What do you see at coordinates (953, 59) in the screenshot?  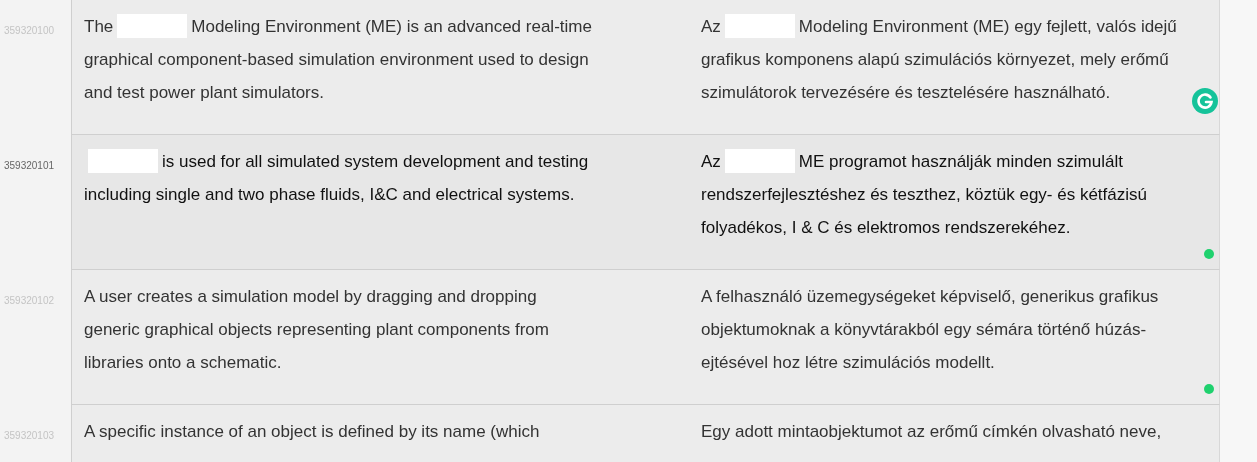 I see `segment-text: Az Modeling Environment (ME) egy fejlett, valós idejű grafikus komponens alapú szimulációs környezet, mely erőmű szimulátorok tervezésére és tesztelésére használható.` at bounding box center [953, 59].